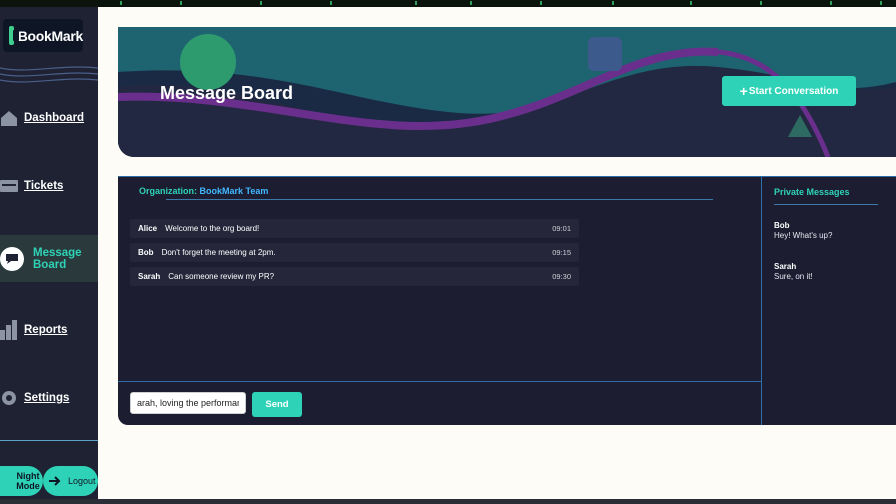 This screenshot has width=896, height=504. What do you see at coordinates (55, 481) in the screenshot?
I see `logout-arrow-icon` at bounding box center [55, 481].